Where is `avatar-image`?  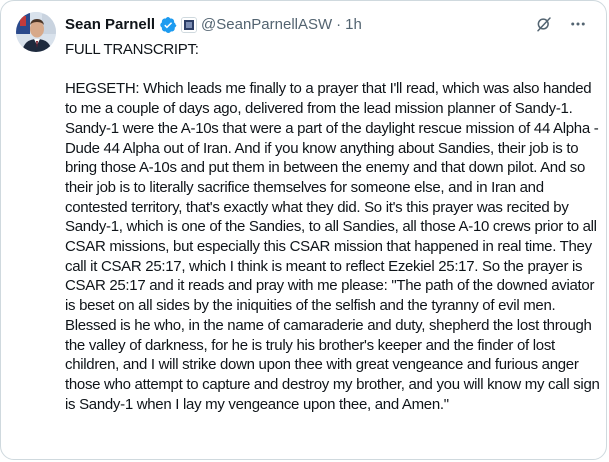 avatar-image is located at coordinates (36, 32).